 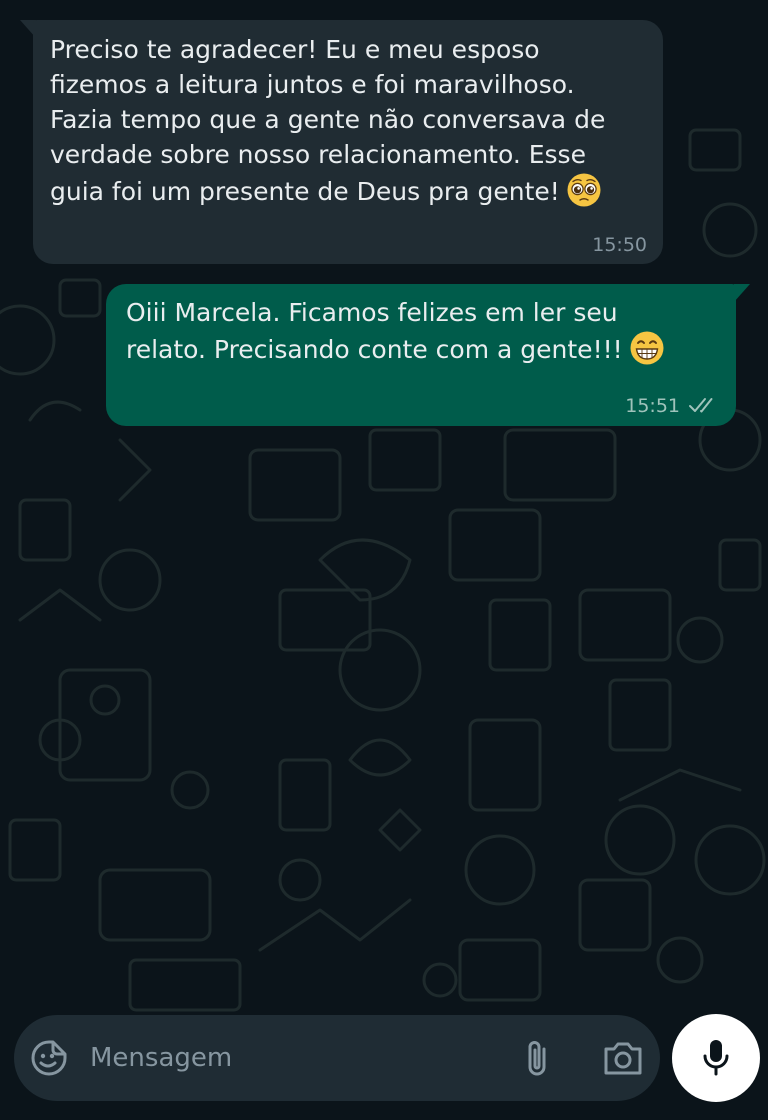 I want to click on microphone-icon, so click(x=716, y=1058).